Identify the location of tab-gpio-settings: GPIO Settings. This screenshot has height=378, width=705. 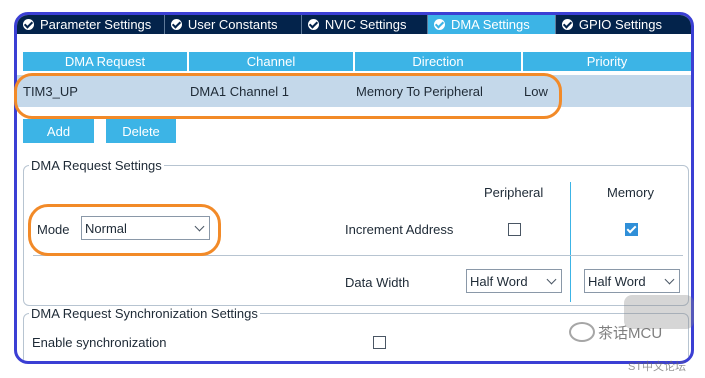
(623, 24).